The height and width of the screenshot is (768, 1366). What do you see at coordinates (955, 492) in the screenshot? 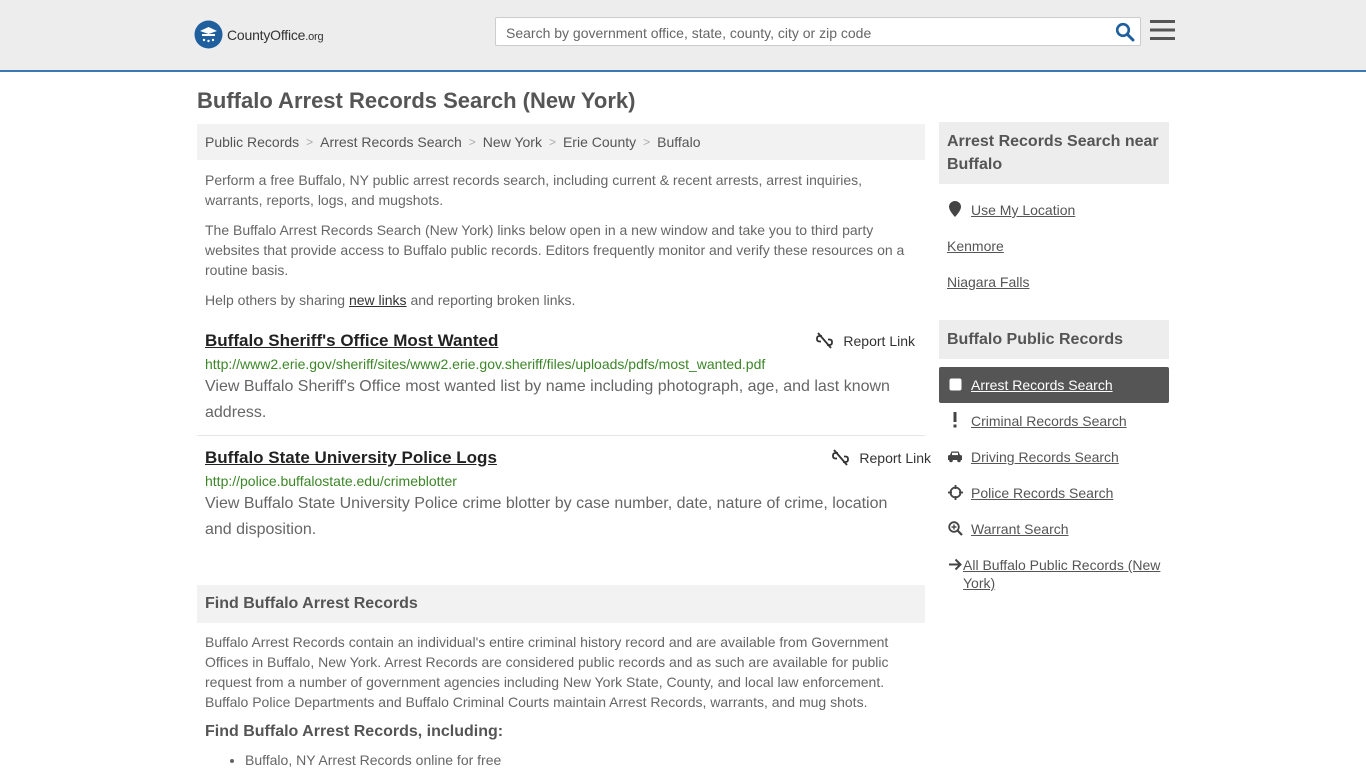
I see `crosshairs-icon` at bounding box center [955, 492].